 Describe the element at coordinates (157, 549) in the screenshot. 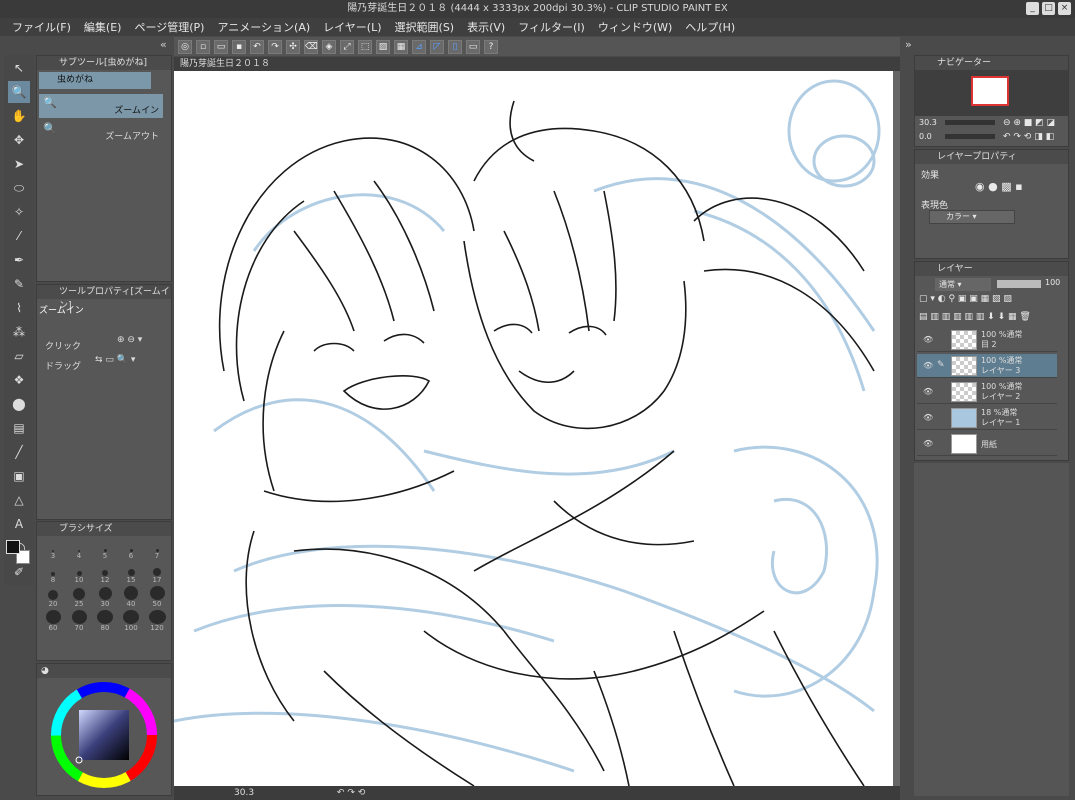

I see `brush-size-cell: 7` at that location.